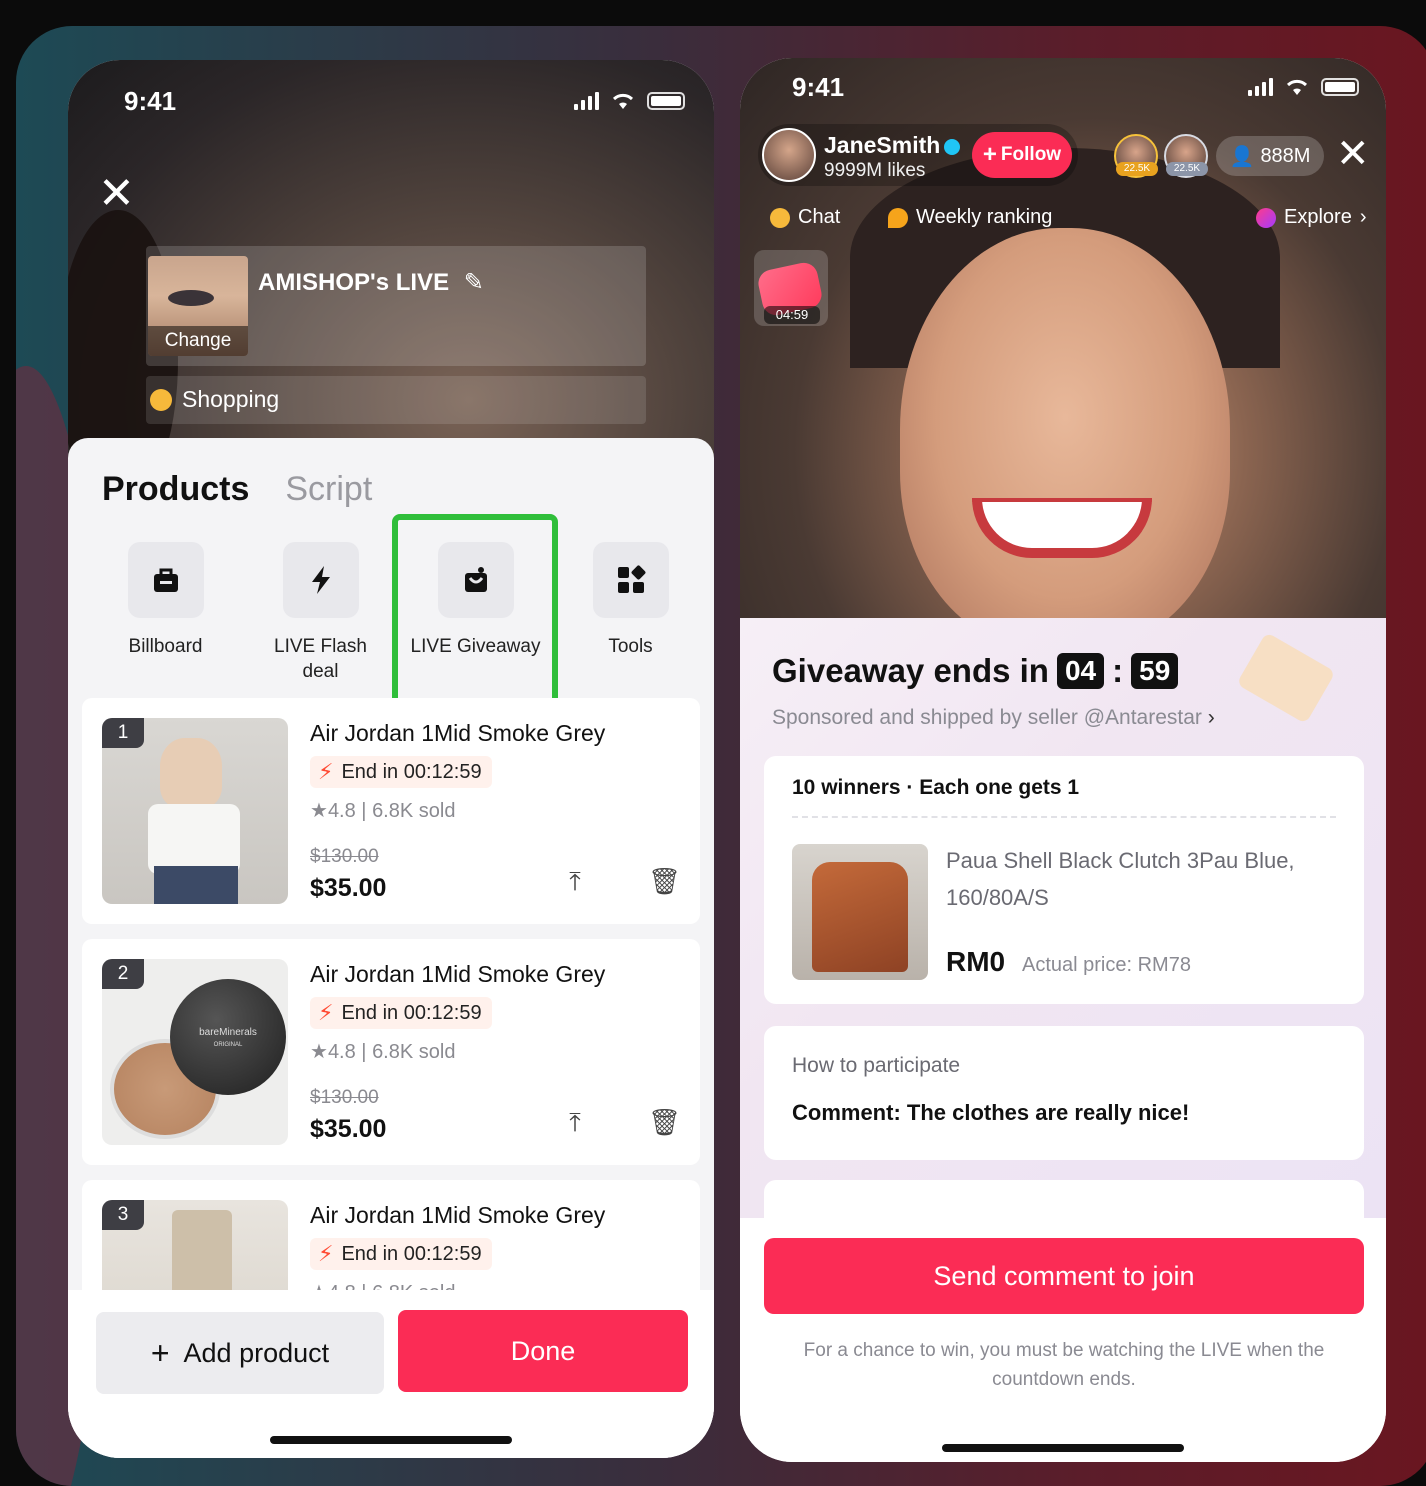 This screenshot has width=1426, height=1486. I want to click on jacket-image, so click(860, 917).